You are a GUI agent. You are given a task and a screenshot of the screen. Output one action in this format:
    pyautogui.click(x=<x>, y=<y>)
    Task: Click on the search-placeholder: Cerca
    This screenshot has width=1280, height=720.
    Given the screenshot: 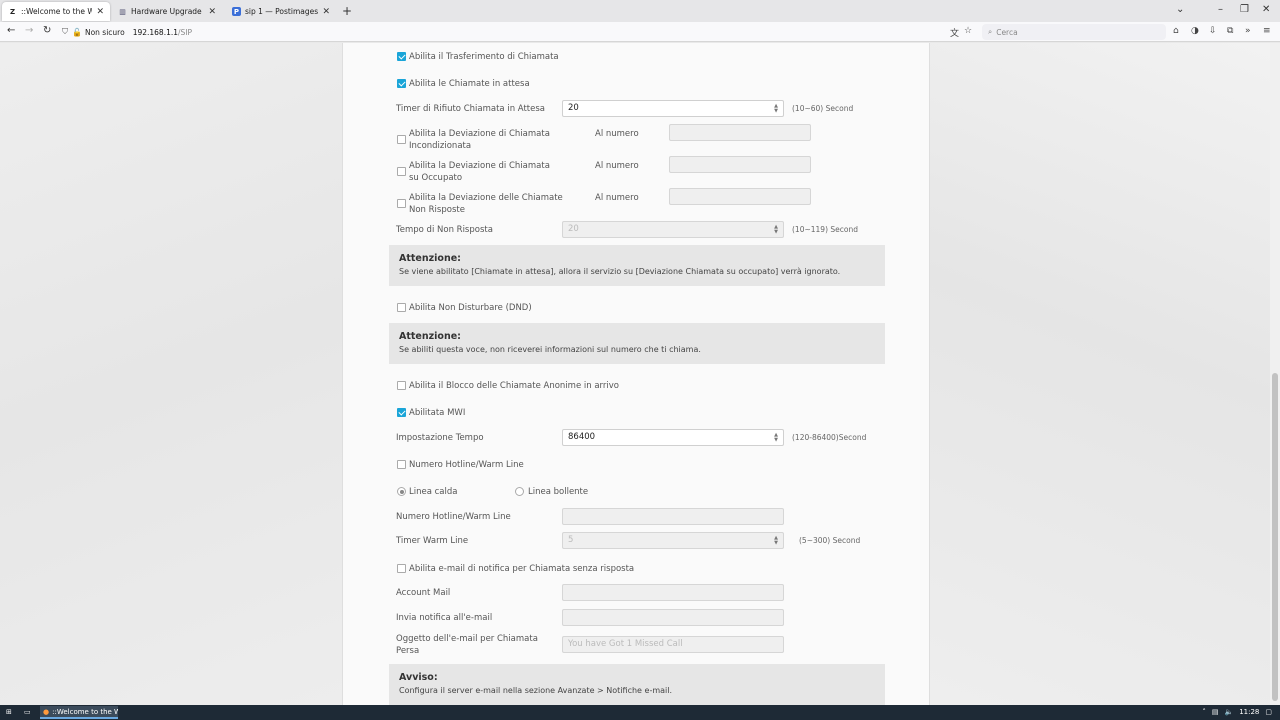 What is the action you would take?
    pyautogui.click(x=1007, y=32)
    